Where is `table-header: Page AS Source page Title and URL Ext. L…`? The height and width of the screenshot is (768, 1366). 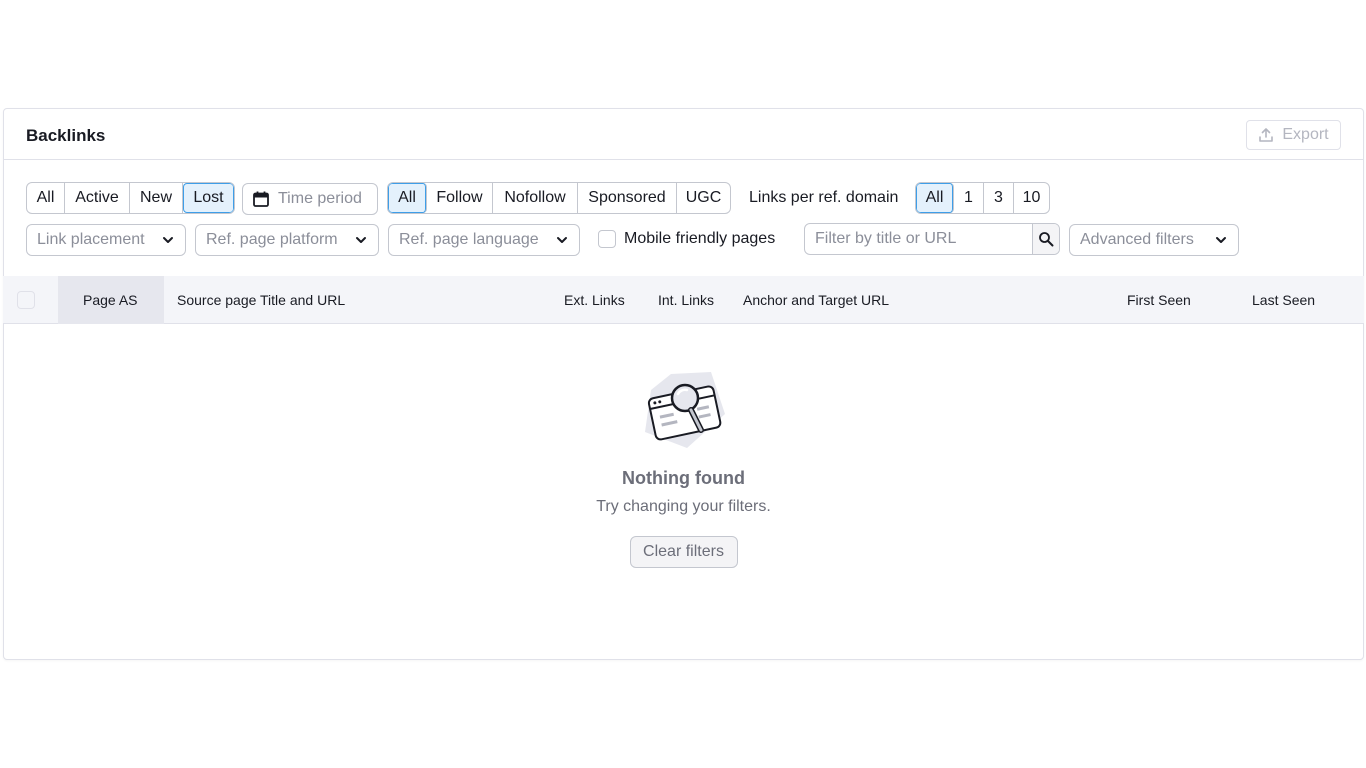 table-header: Page AS Source page Title and URL Ext. L… is located at coordinates (683, 300).